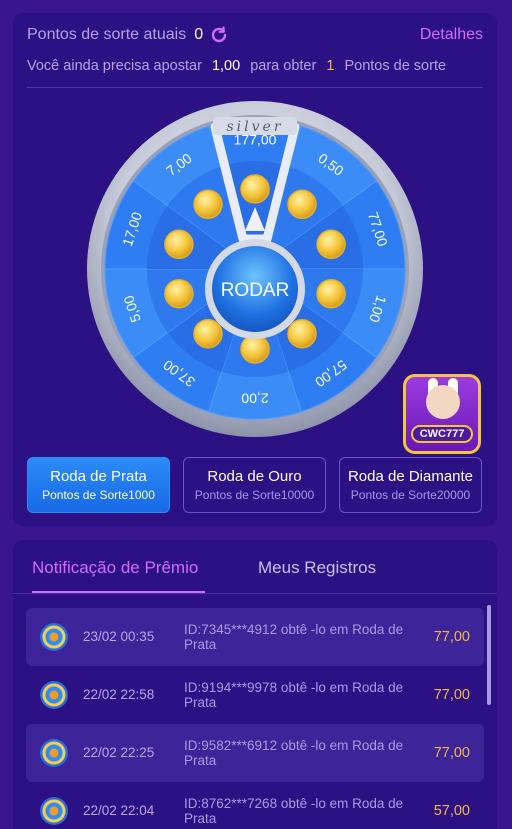 The width and height of the screenshot is (512, 829). What do you see at coordinates (489, 655) in the screenshot?
I see `scrollbar` at bounding box center [489, 655].